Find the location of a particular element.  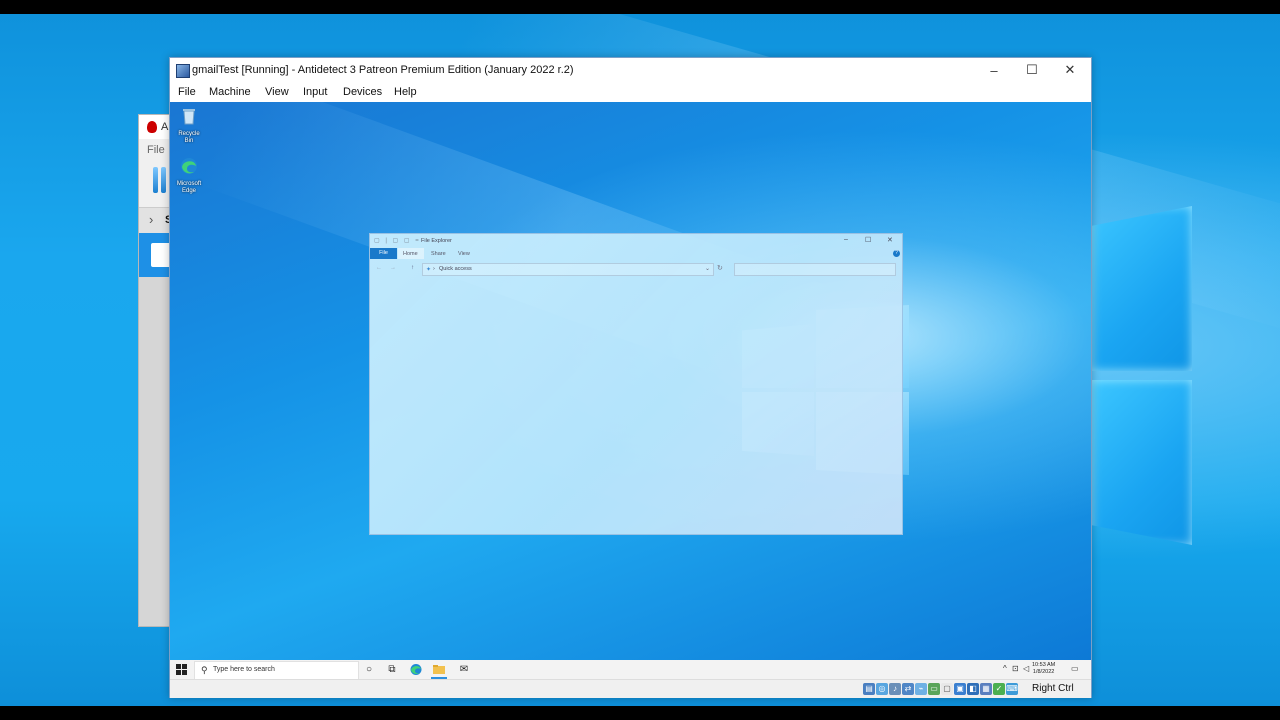

host-windows-logo-pane-top is located at coordinates (1142, 288).